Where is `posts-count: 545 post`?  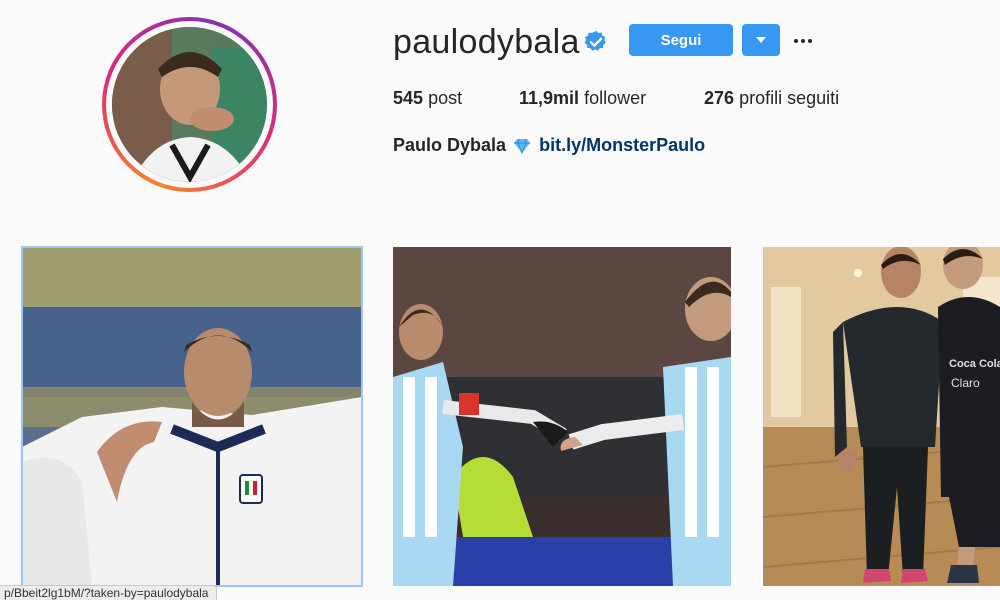 posts-count: 545 post is located at coordinates (427, 98).